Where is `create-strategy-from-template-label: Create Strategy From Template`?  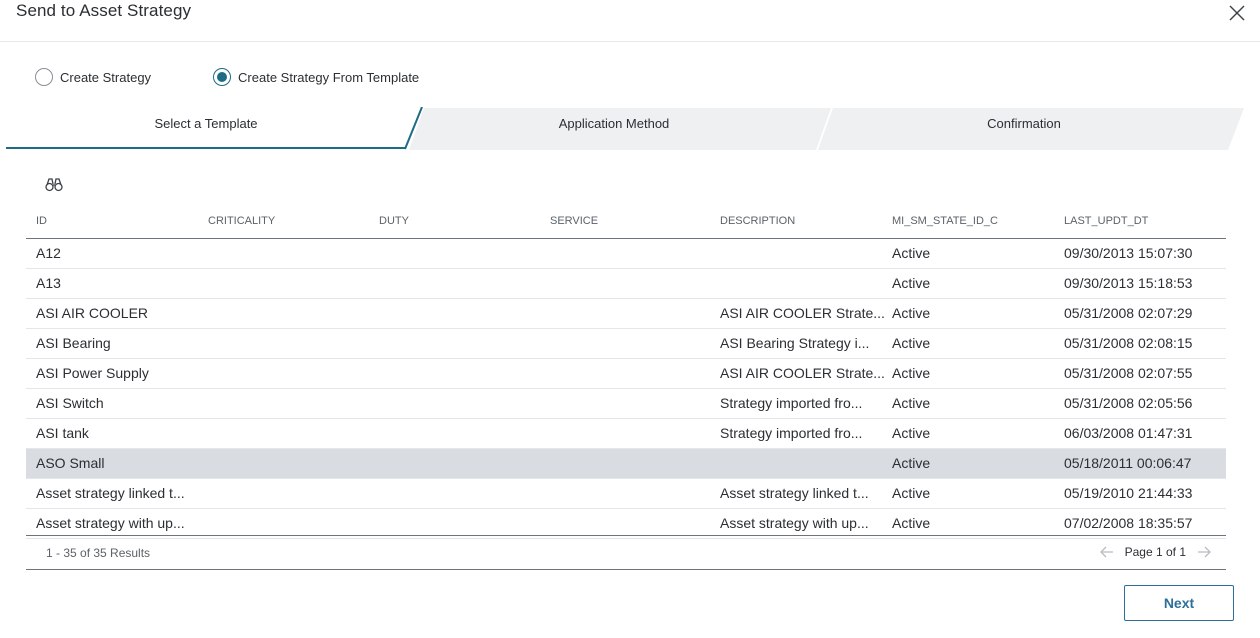 create-strategy-from-template-label: Create Strategy From Template is located at coordinates (329, 77).